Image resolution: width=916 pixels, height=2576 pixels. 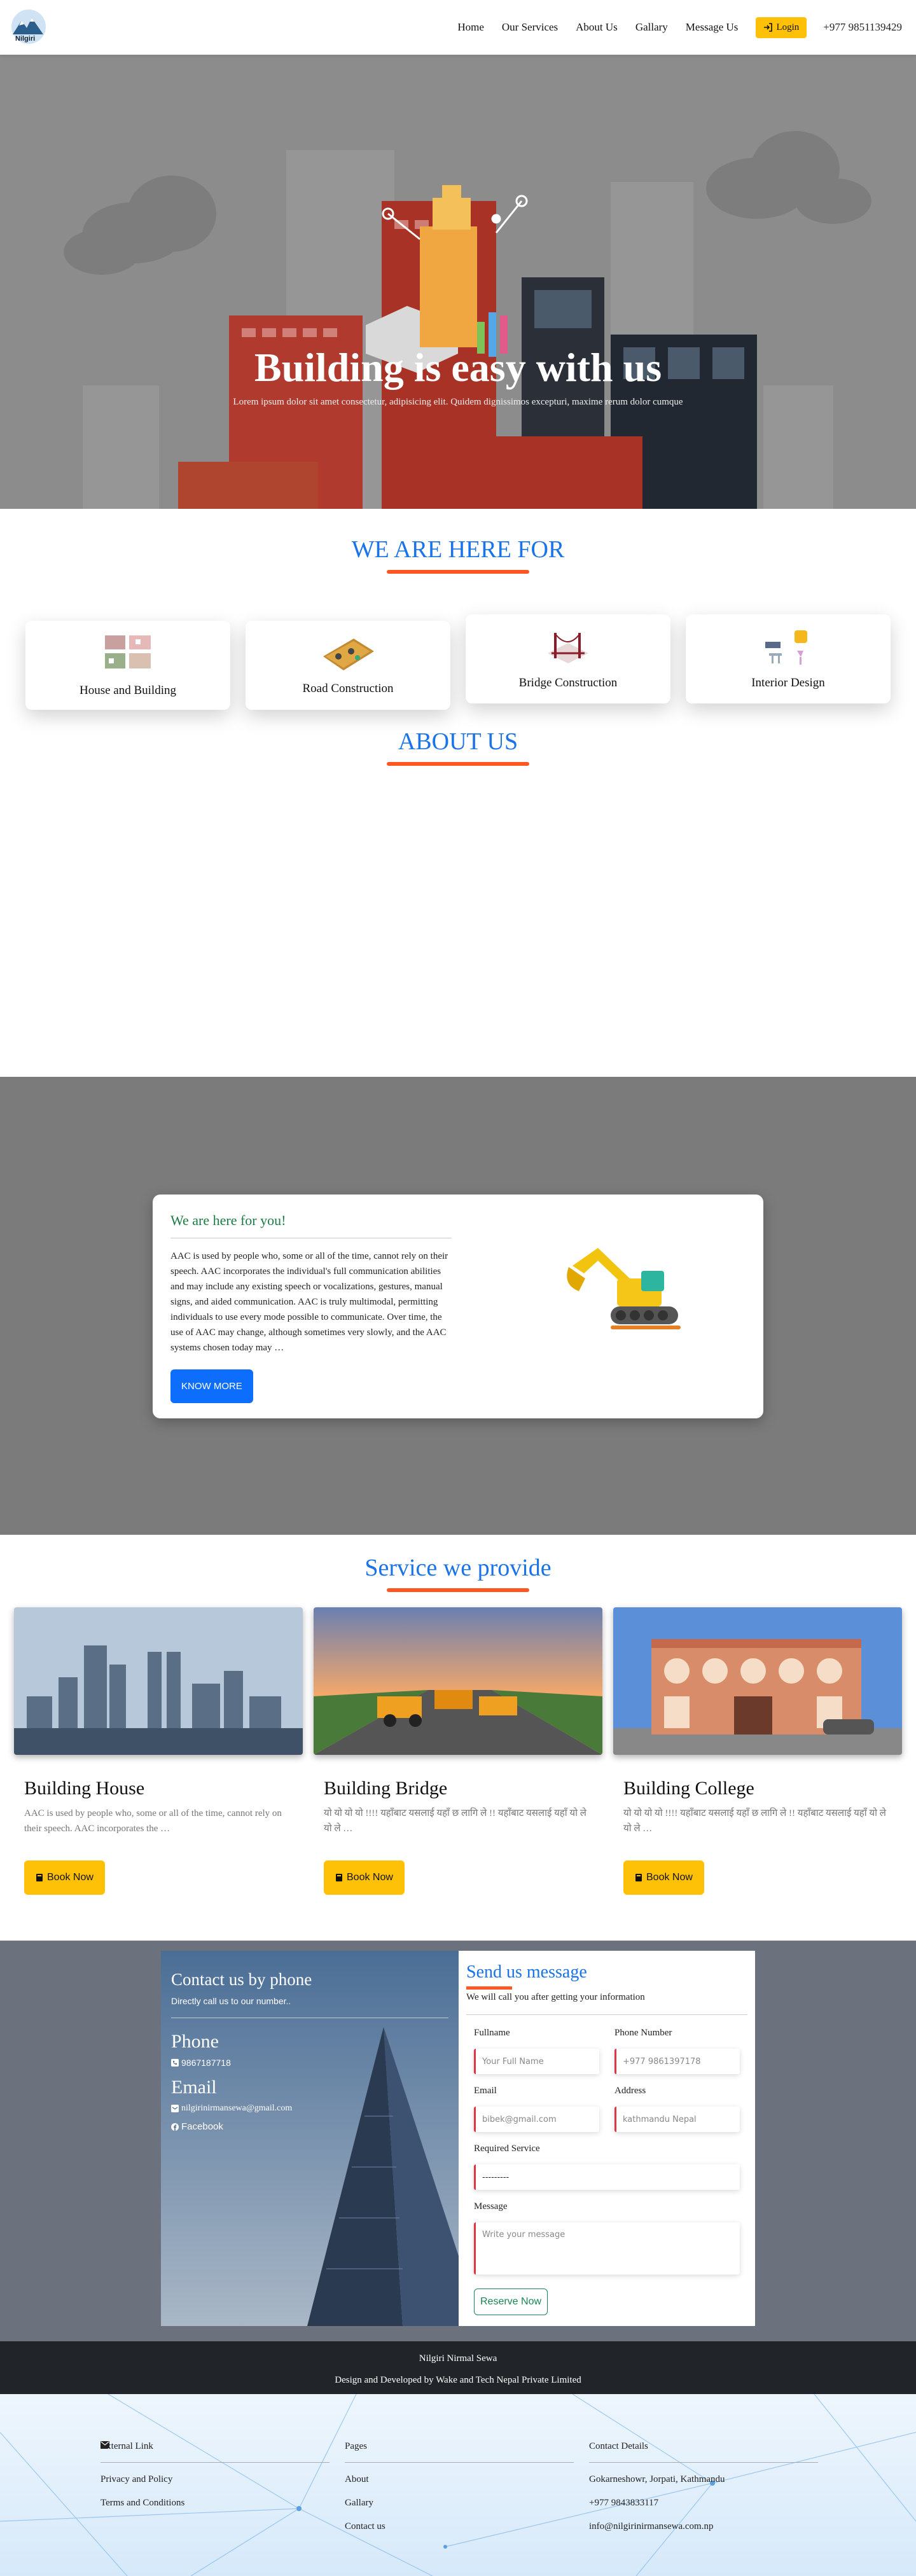 I want to click on email-text: info@nilgirinirmansewa.com.np, so click(x=651, y=2526).